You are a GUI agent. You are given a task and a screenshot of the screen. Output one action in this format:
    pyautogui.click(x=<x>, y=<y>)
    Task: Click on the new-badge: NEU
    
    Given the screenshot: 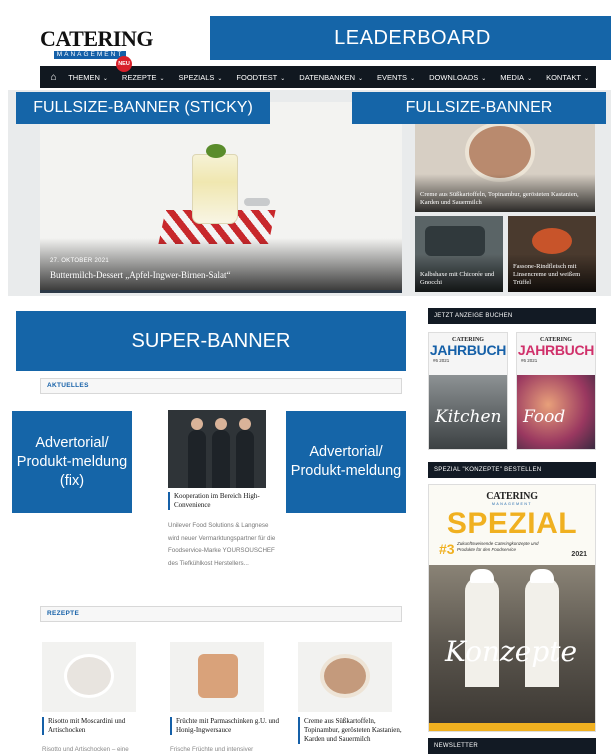 What is the action you would take?
    pyautogui.click(x=124, y=64)
    